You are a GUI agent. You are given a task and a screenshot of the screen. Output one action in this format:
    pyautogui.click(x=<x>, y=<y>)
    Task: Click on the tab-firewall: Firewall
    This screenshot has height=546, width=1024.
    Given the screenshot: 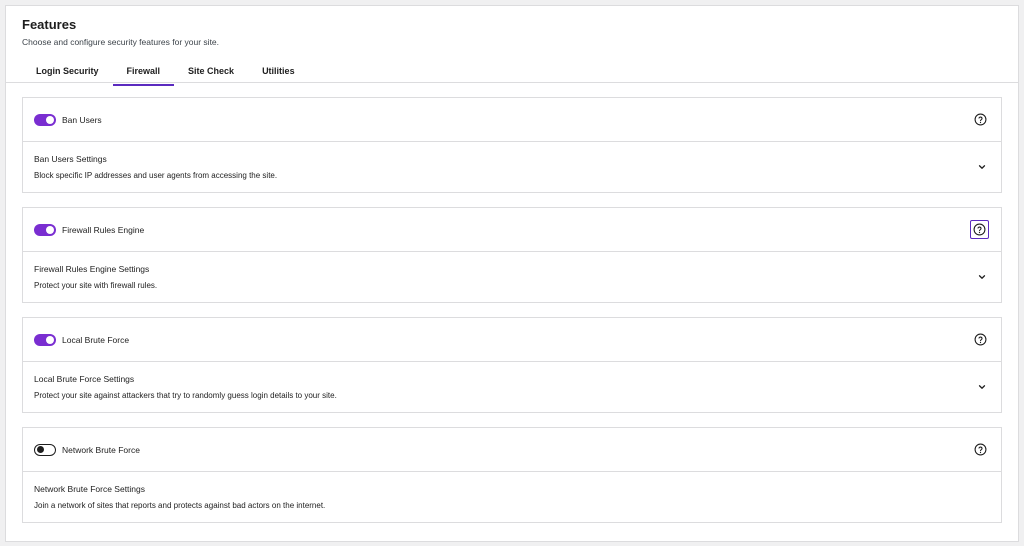 What is the action you would take?
    pyautogui.click(x=143, y=72)
    